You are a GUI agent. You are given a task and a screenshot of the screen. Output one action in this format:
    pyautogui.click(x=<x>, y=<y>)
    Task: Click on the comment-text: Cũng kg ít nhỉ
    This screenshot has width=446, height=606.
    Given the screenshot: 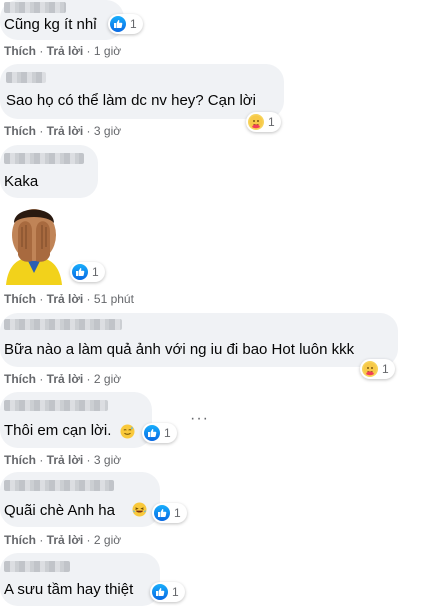 What is the action you would take?
    pyautogui.click(x=50, y=24)
    